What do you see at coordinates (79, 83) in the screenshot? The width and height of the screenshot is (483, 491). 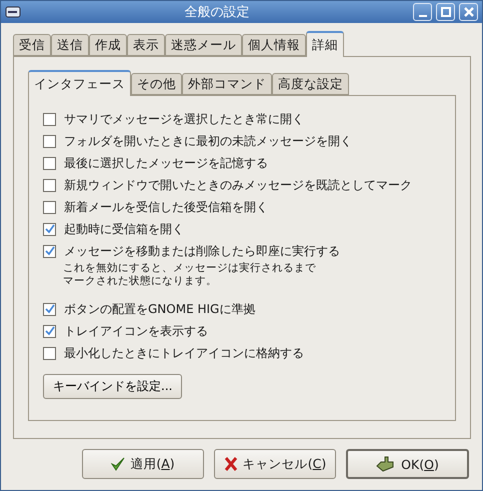 I see `tab: インタフェース` at bounding box center [79, 83].